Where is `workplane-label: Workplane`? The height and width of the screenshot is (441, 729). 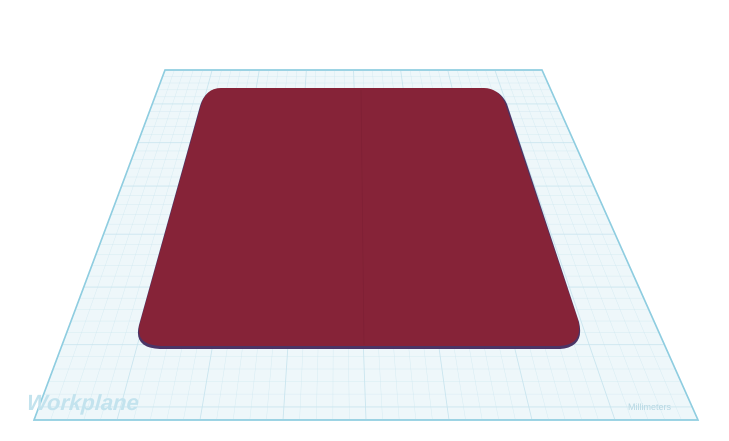 workplane-label: Workplane is located at coordinates (83, 402).